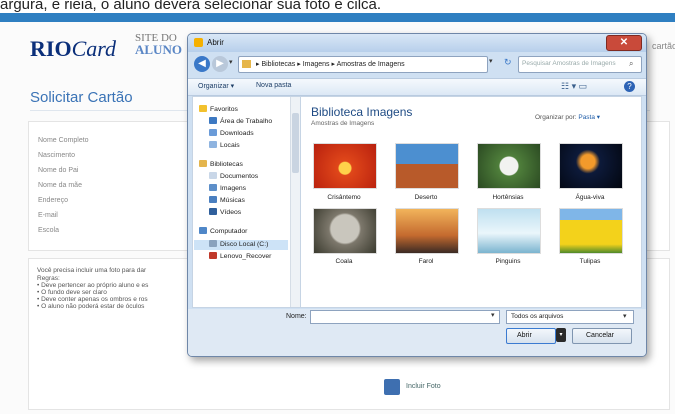  Describe the element at coordinates (427, 166) in the screenshot. I see `image-thumb-desert` at that location.